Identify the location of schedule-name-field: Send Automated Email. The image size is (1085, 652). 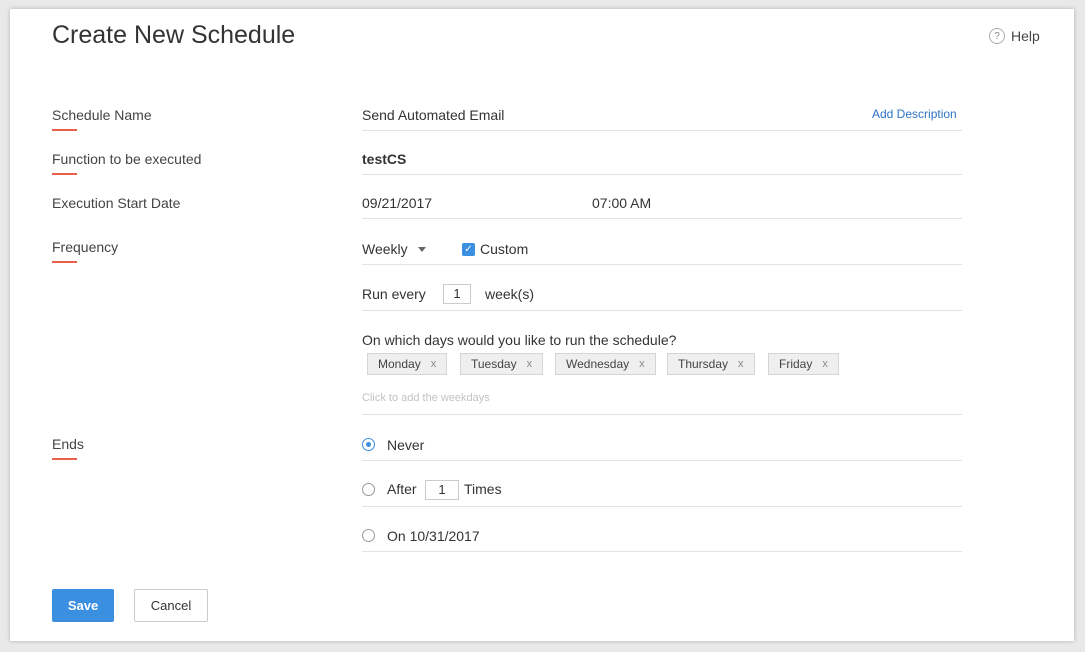
(433, 115).